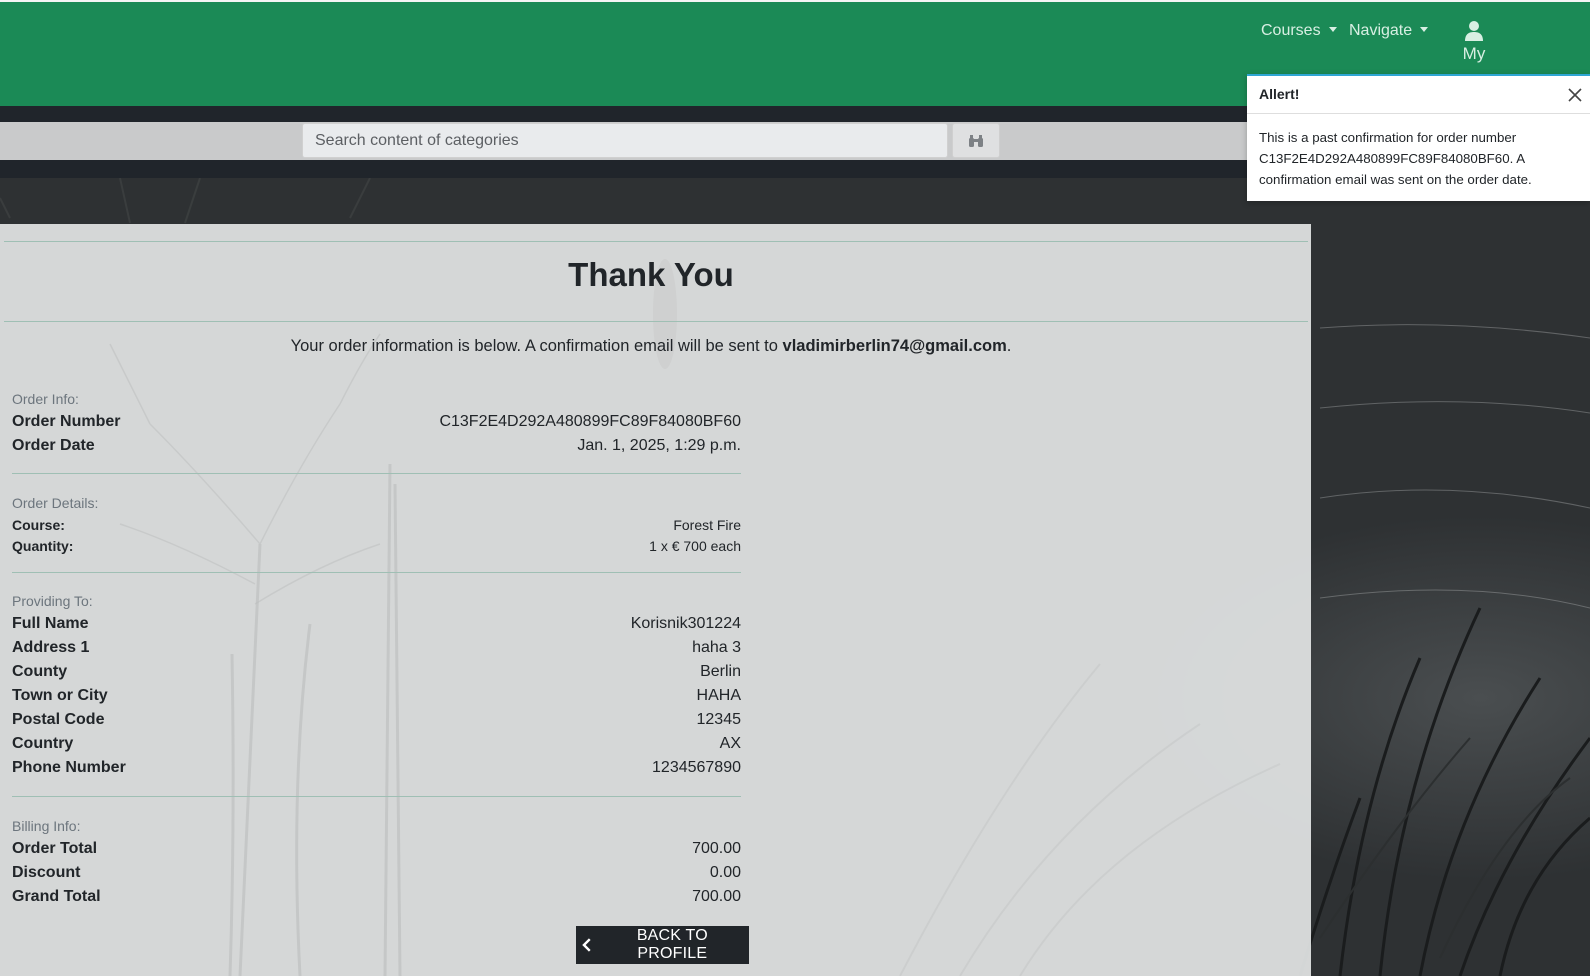 This screenshot has width=1590, height=976. I want to click on alert-header: Allert!, so click(1418, 95).